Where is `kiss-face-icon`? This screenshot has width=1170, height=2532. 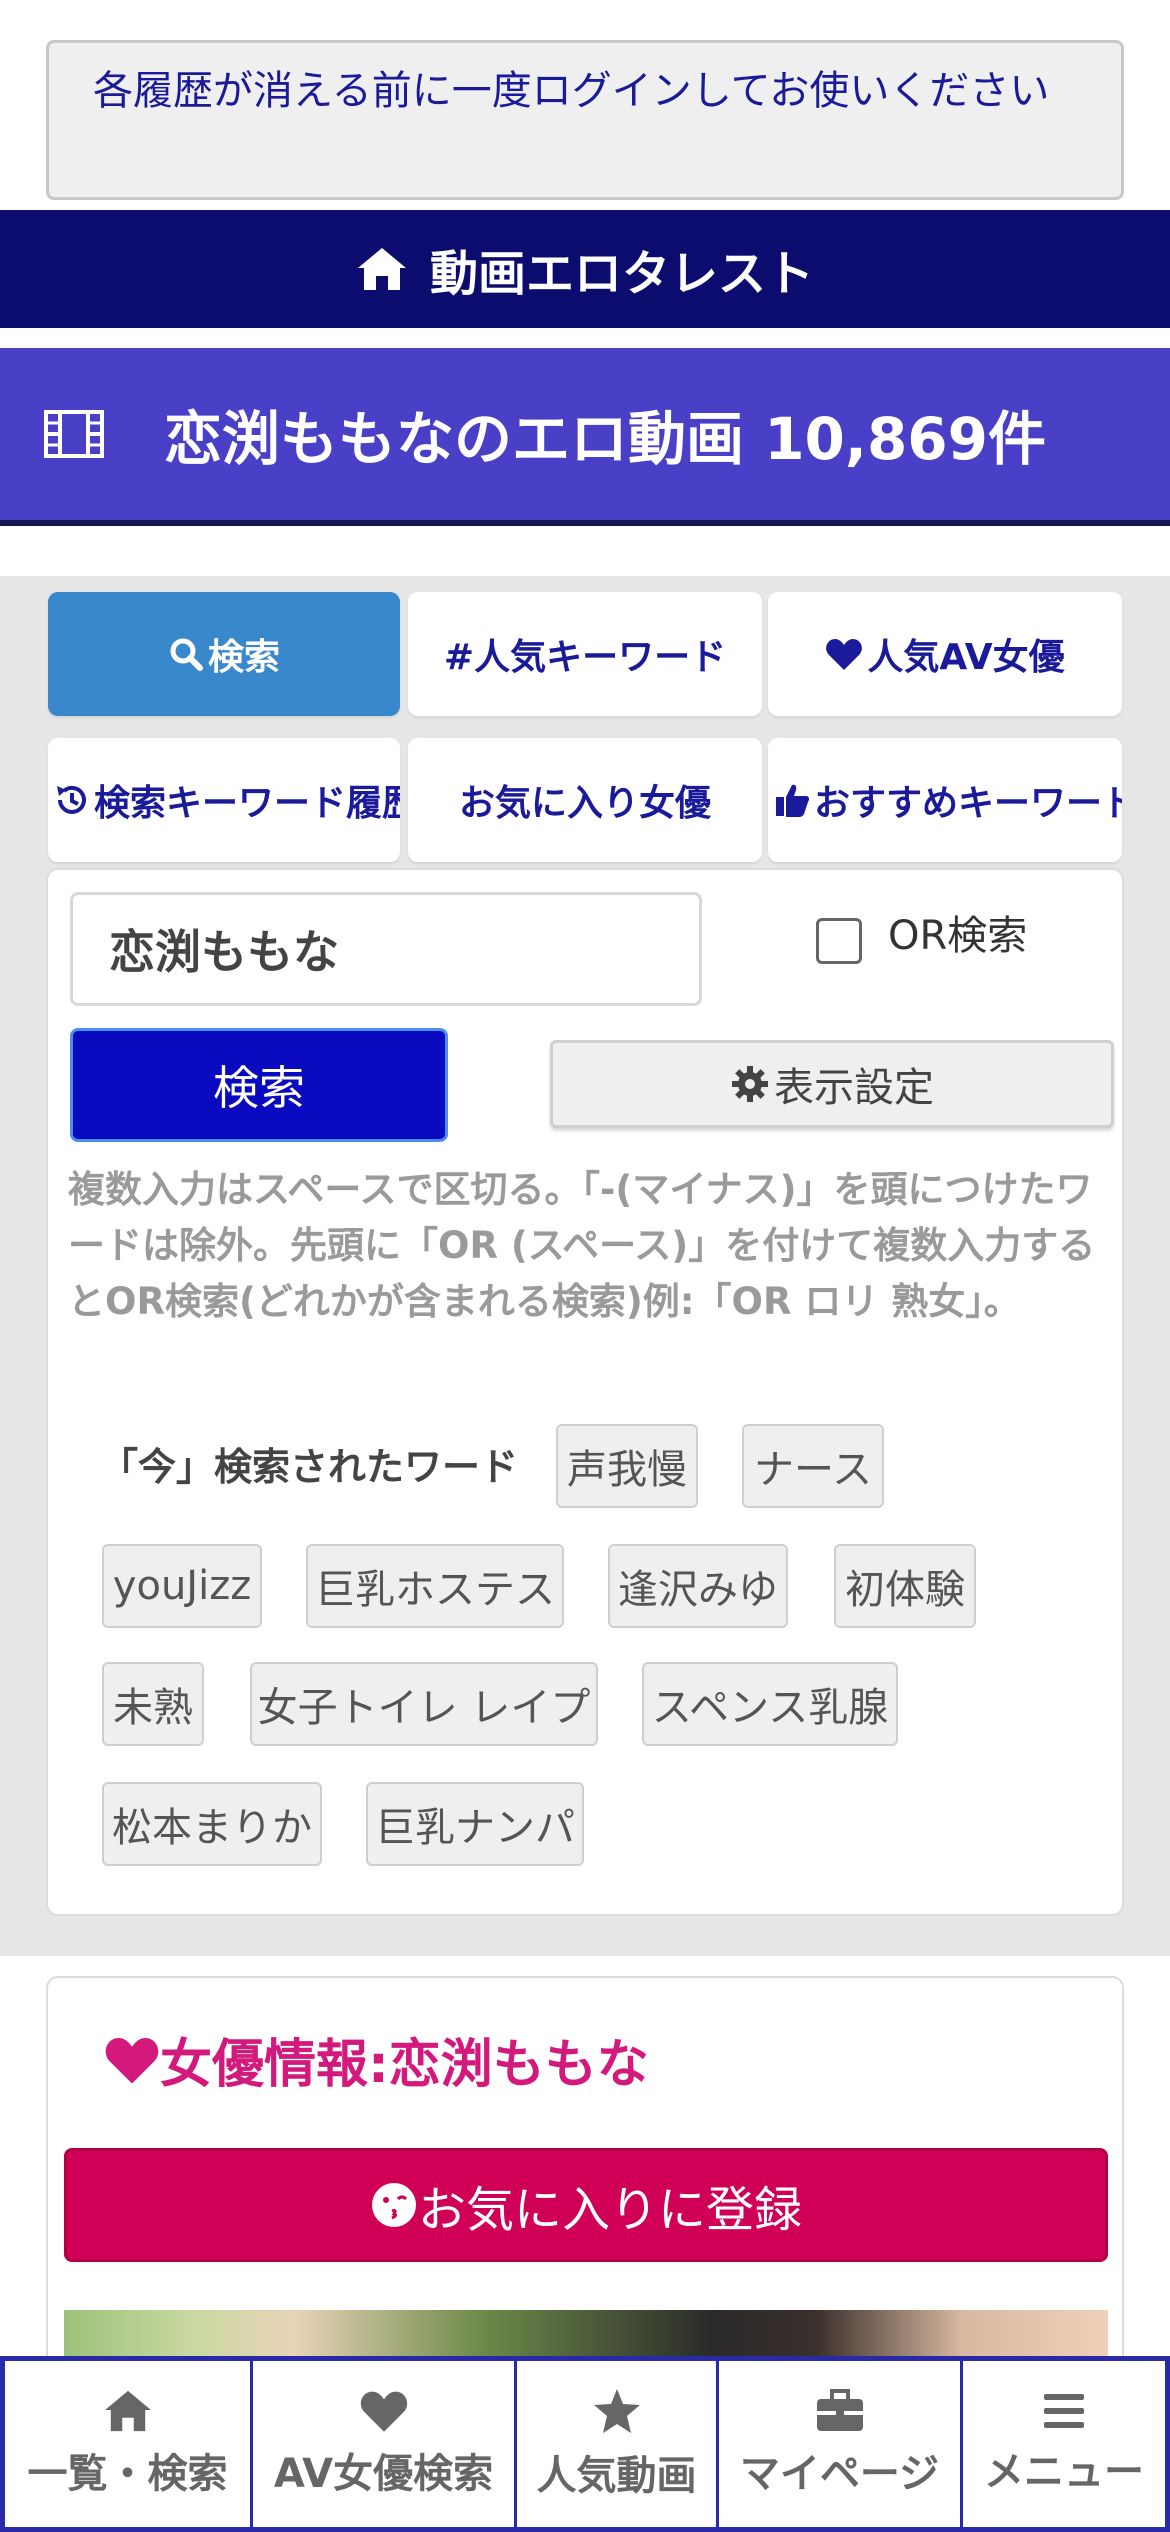
kiss-face-icon is located at coordinates (393, 2205).